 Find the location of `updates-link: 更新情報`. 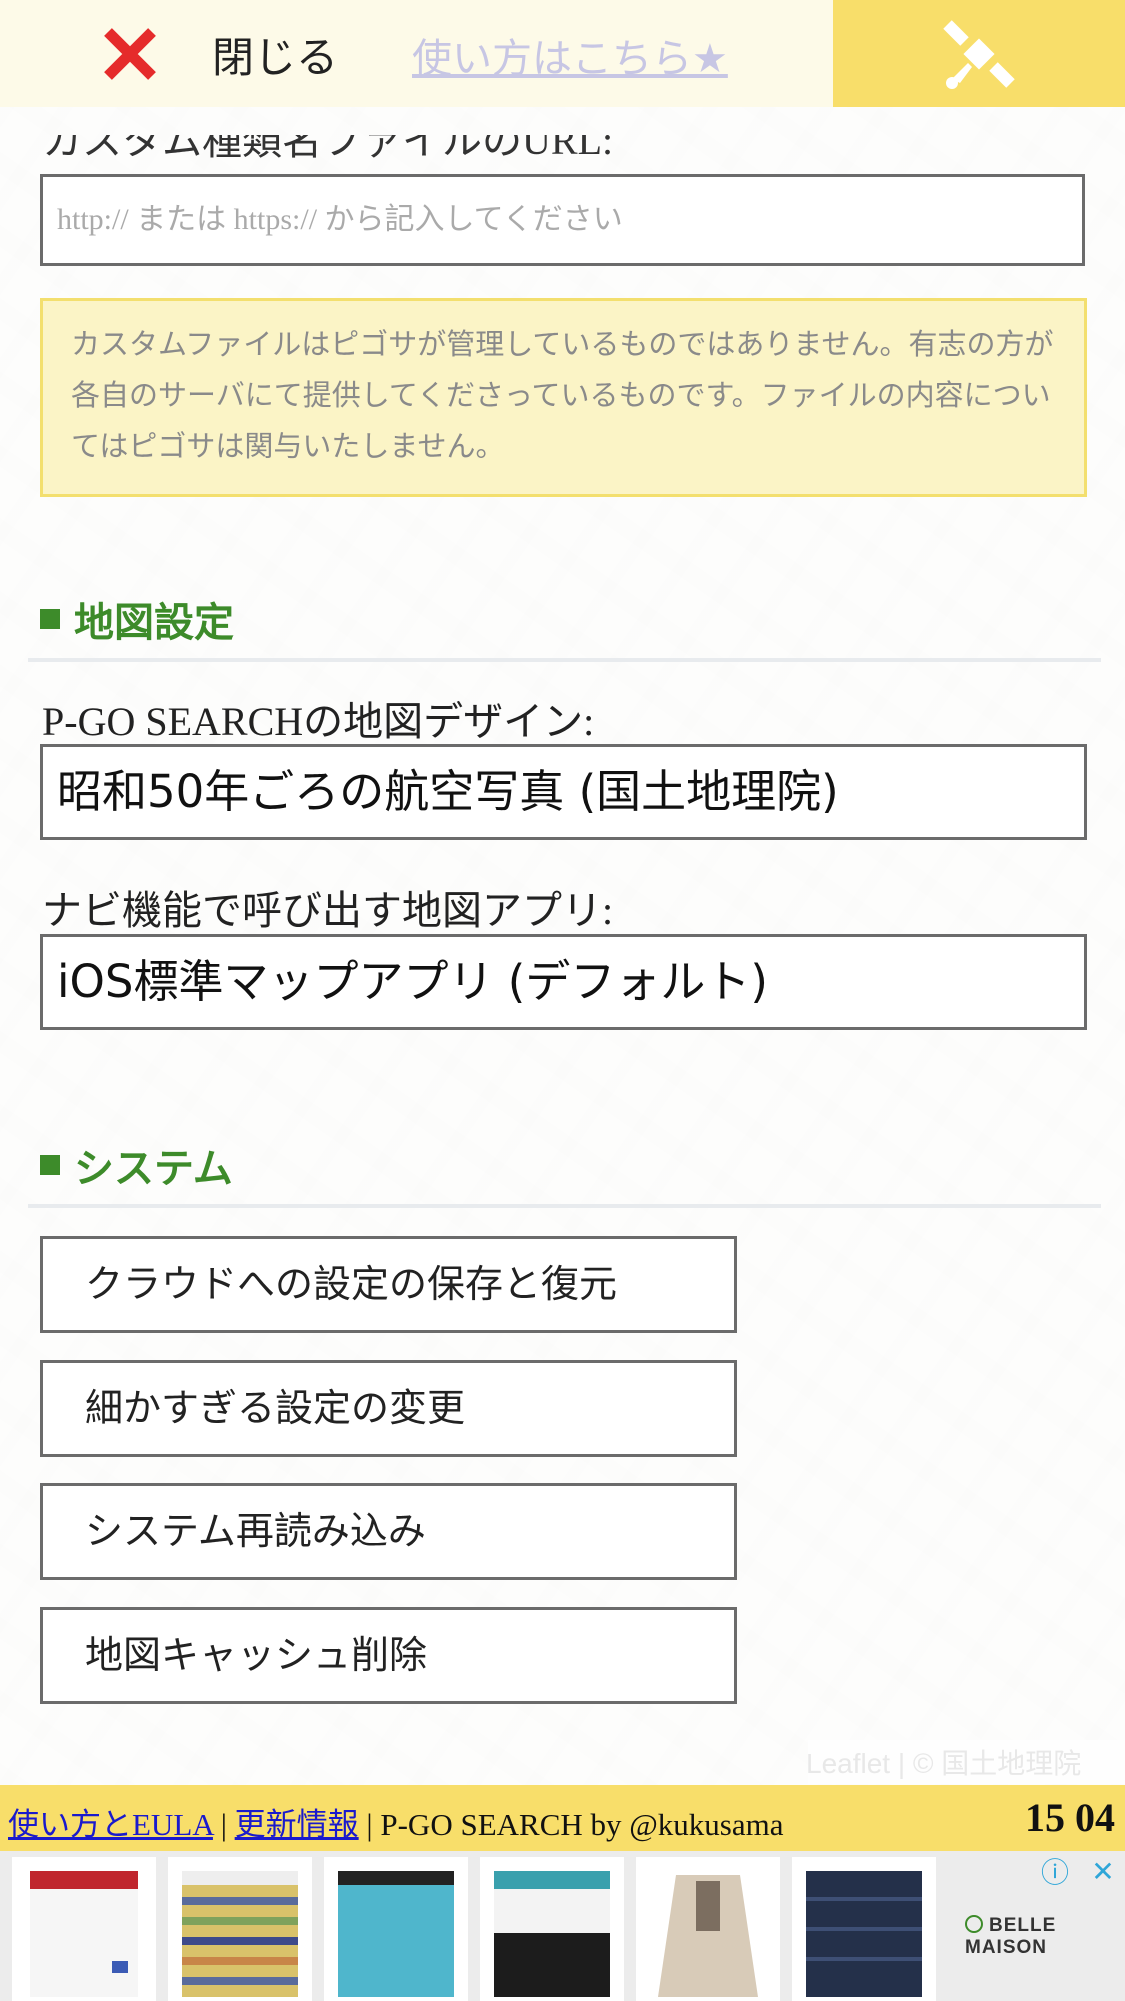

updates-link: 更新情報 is located at coordinates (297, 1824).